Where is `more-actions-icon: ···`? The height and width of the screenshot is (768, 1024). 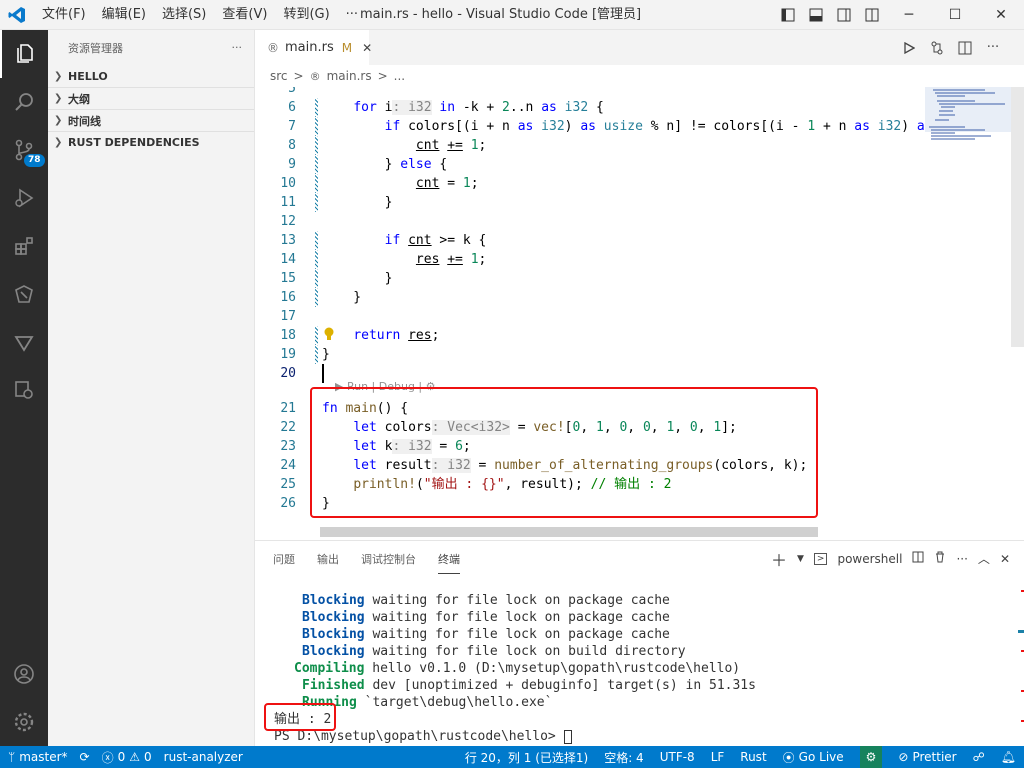 more-actions-icon: ··· is located at coordinates (993, 48).